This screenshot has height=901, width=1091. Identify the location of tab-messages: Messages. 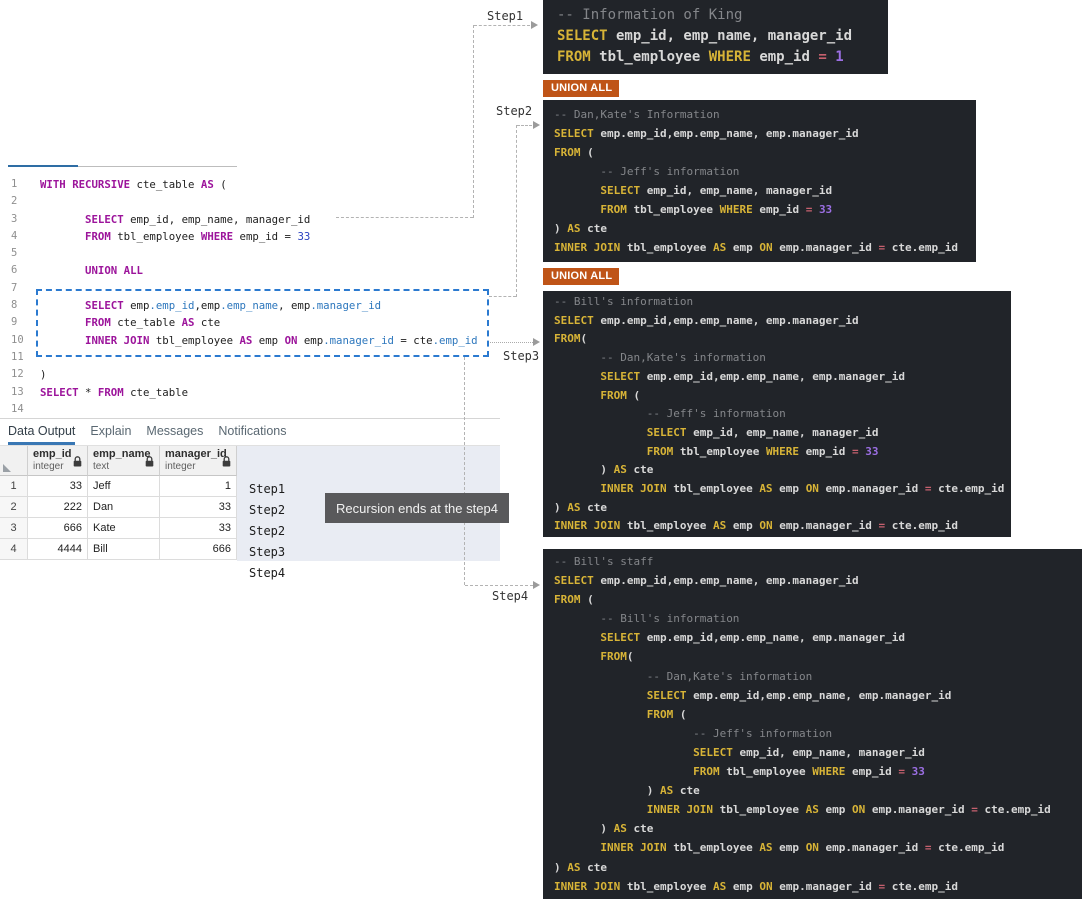
(174, 432).